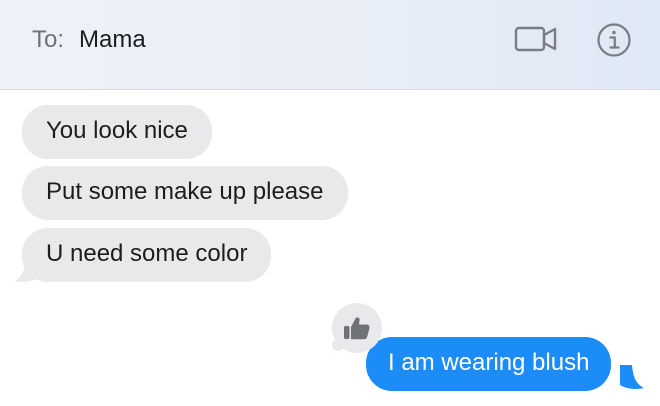 The height and width of the screenshot is (406, 660). I want to click on video-call-button, so click(535, 39).